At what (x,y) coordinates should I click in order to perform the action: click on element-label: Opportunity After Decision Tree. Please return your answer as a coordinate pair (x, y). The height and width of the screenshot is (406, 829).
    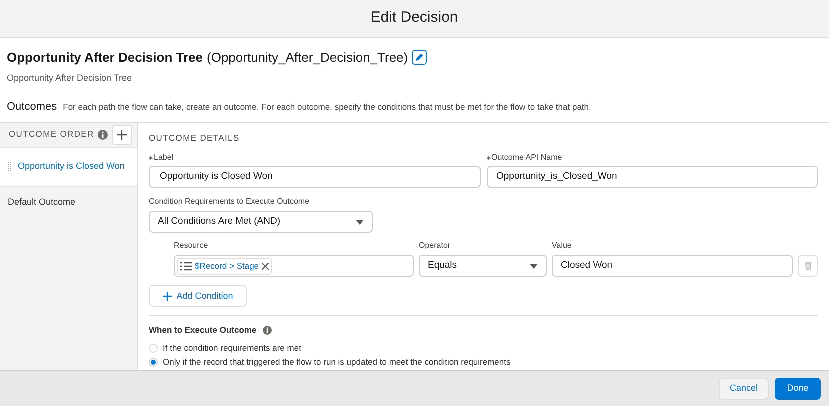
    Looking at the image, I should click on (105, 58).